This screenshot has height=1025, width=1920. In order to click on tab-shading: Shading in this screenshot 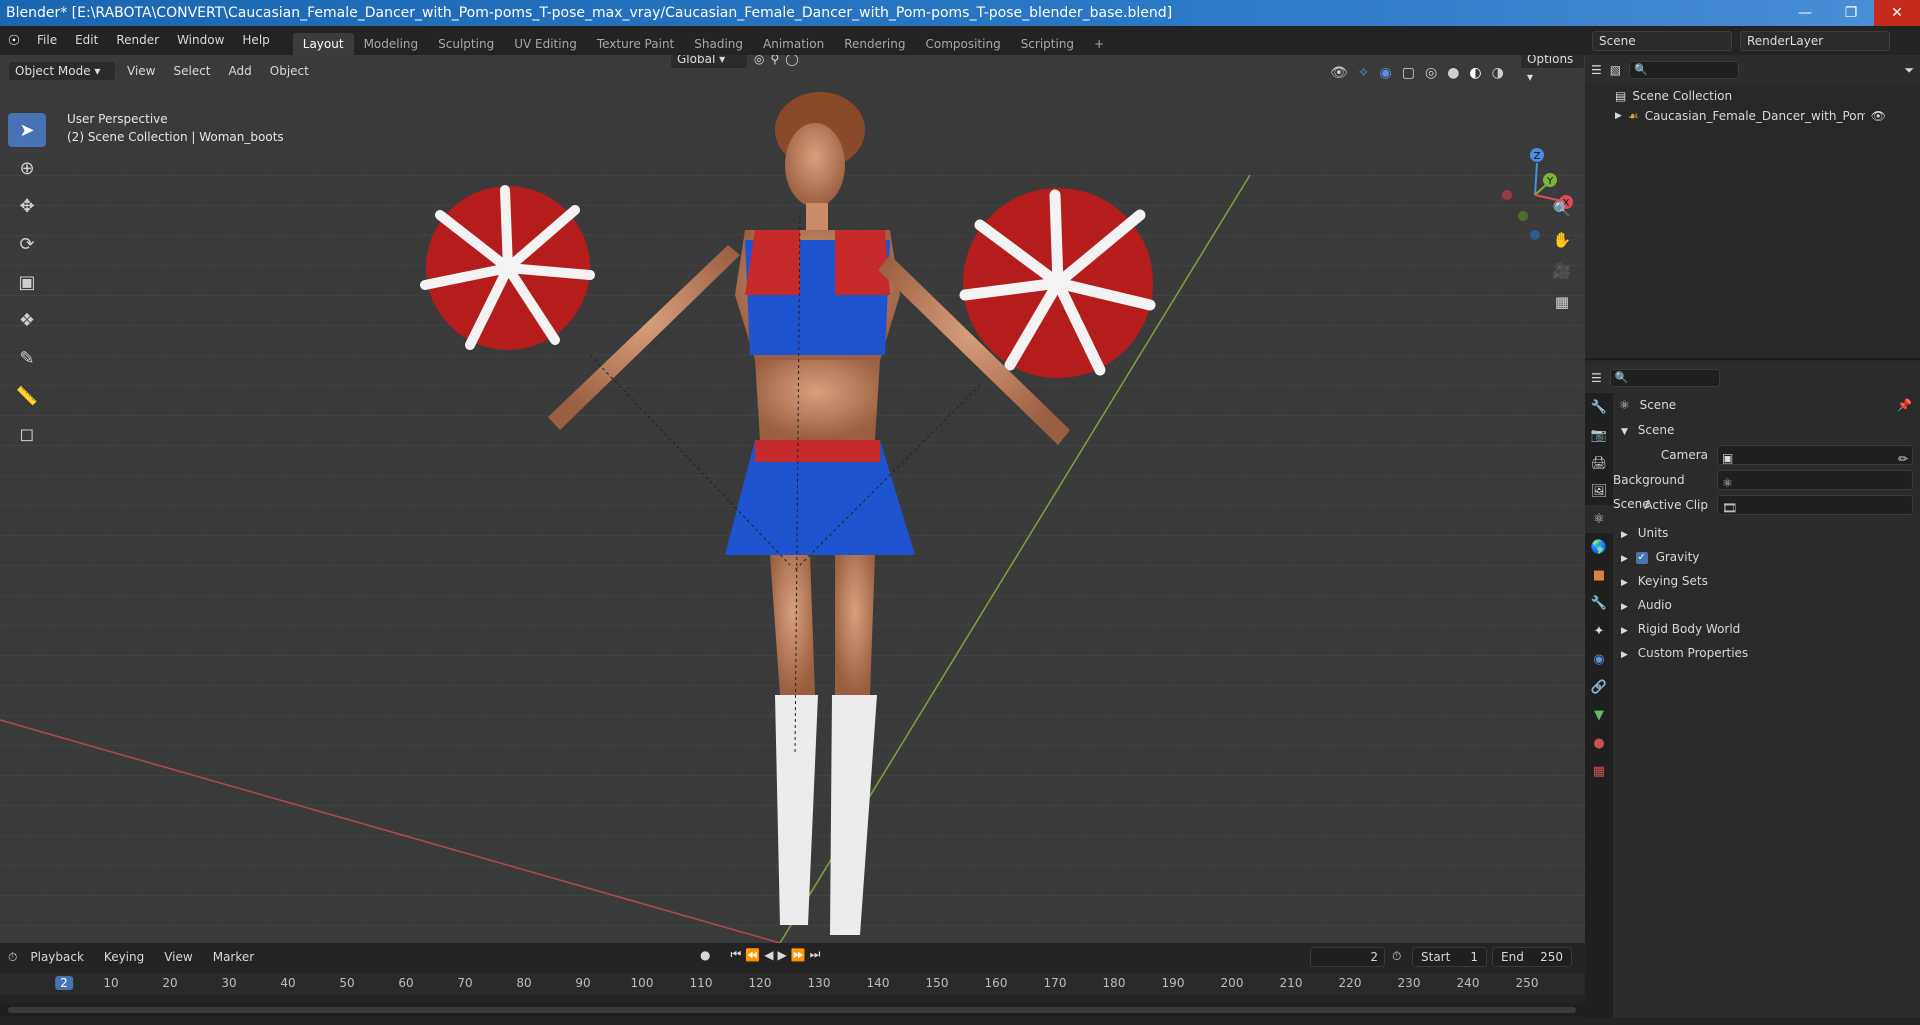, I will do `click(718, 44)`.